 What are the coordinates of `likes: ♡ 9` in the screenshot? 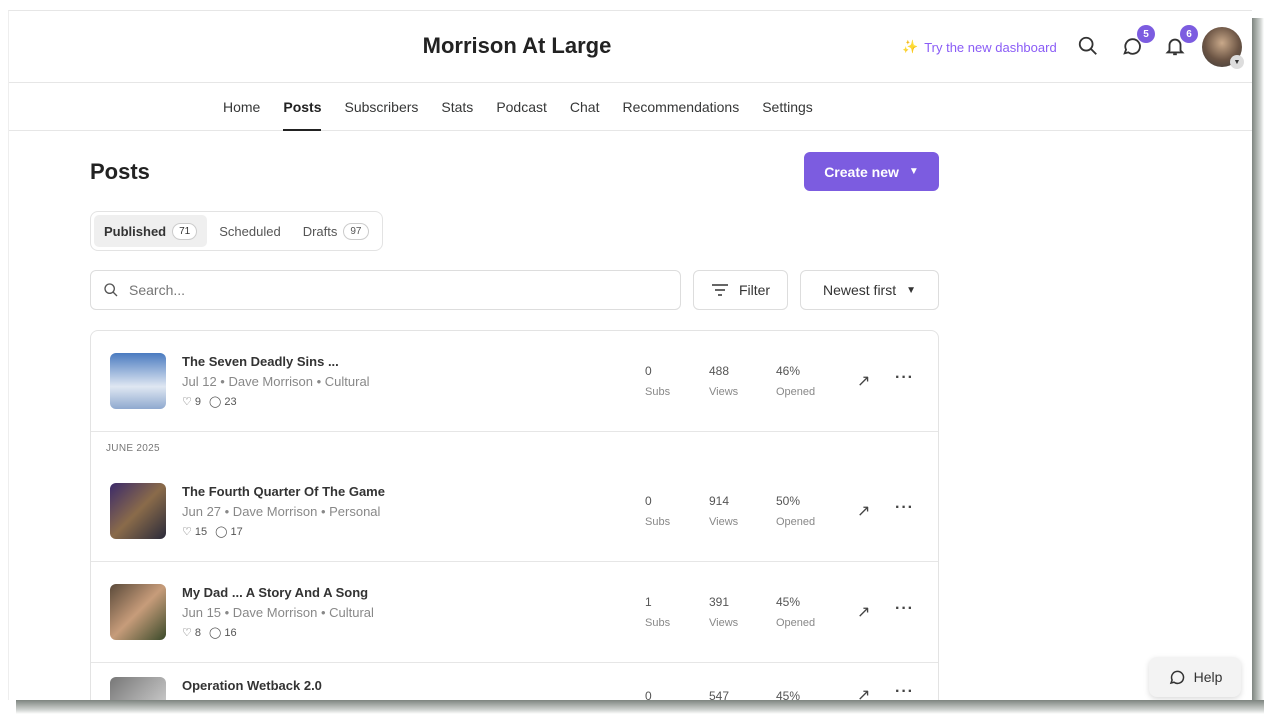 It's located at (192, 402).